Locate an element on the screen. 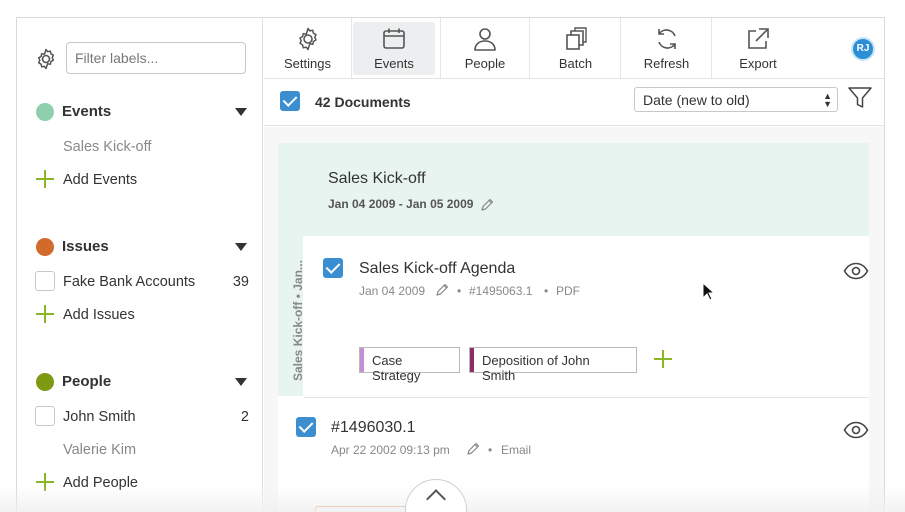 Image resolution: width=905 pixels, height=512 pixels. batch-icon is located at coordinates (576, 38).